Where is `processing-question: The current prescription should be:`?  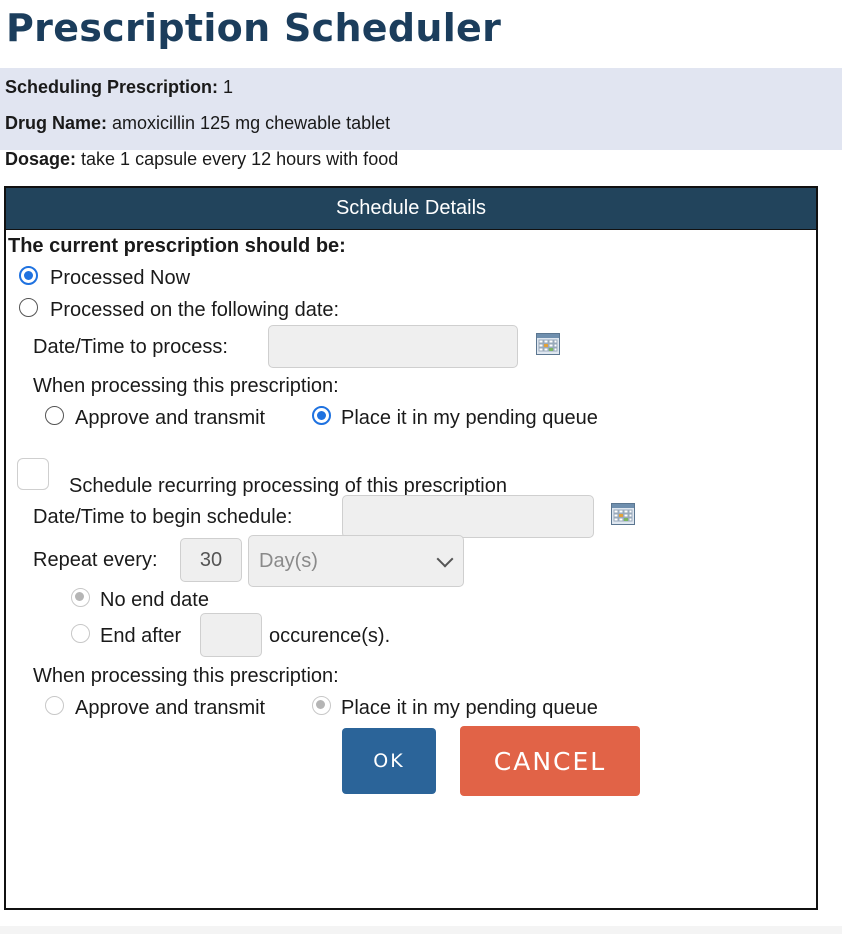 processing-question: The current prescription should be: is located at coordinates (177, 246).